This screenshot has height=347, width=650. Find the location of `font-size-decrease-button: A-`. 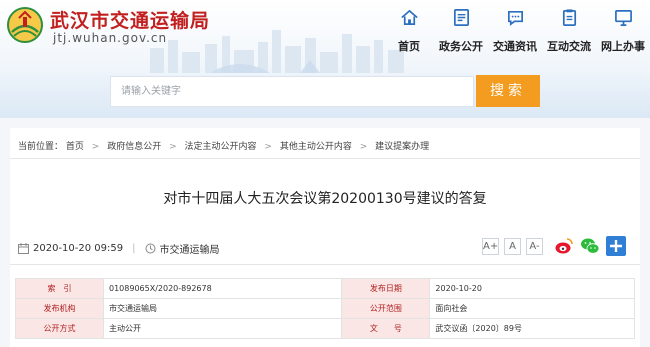

font-size-decrease-button: A- is located at coordinates (534, 246).